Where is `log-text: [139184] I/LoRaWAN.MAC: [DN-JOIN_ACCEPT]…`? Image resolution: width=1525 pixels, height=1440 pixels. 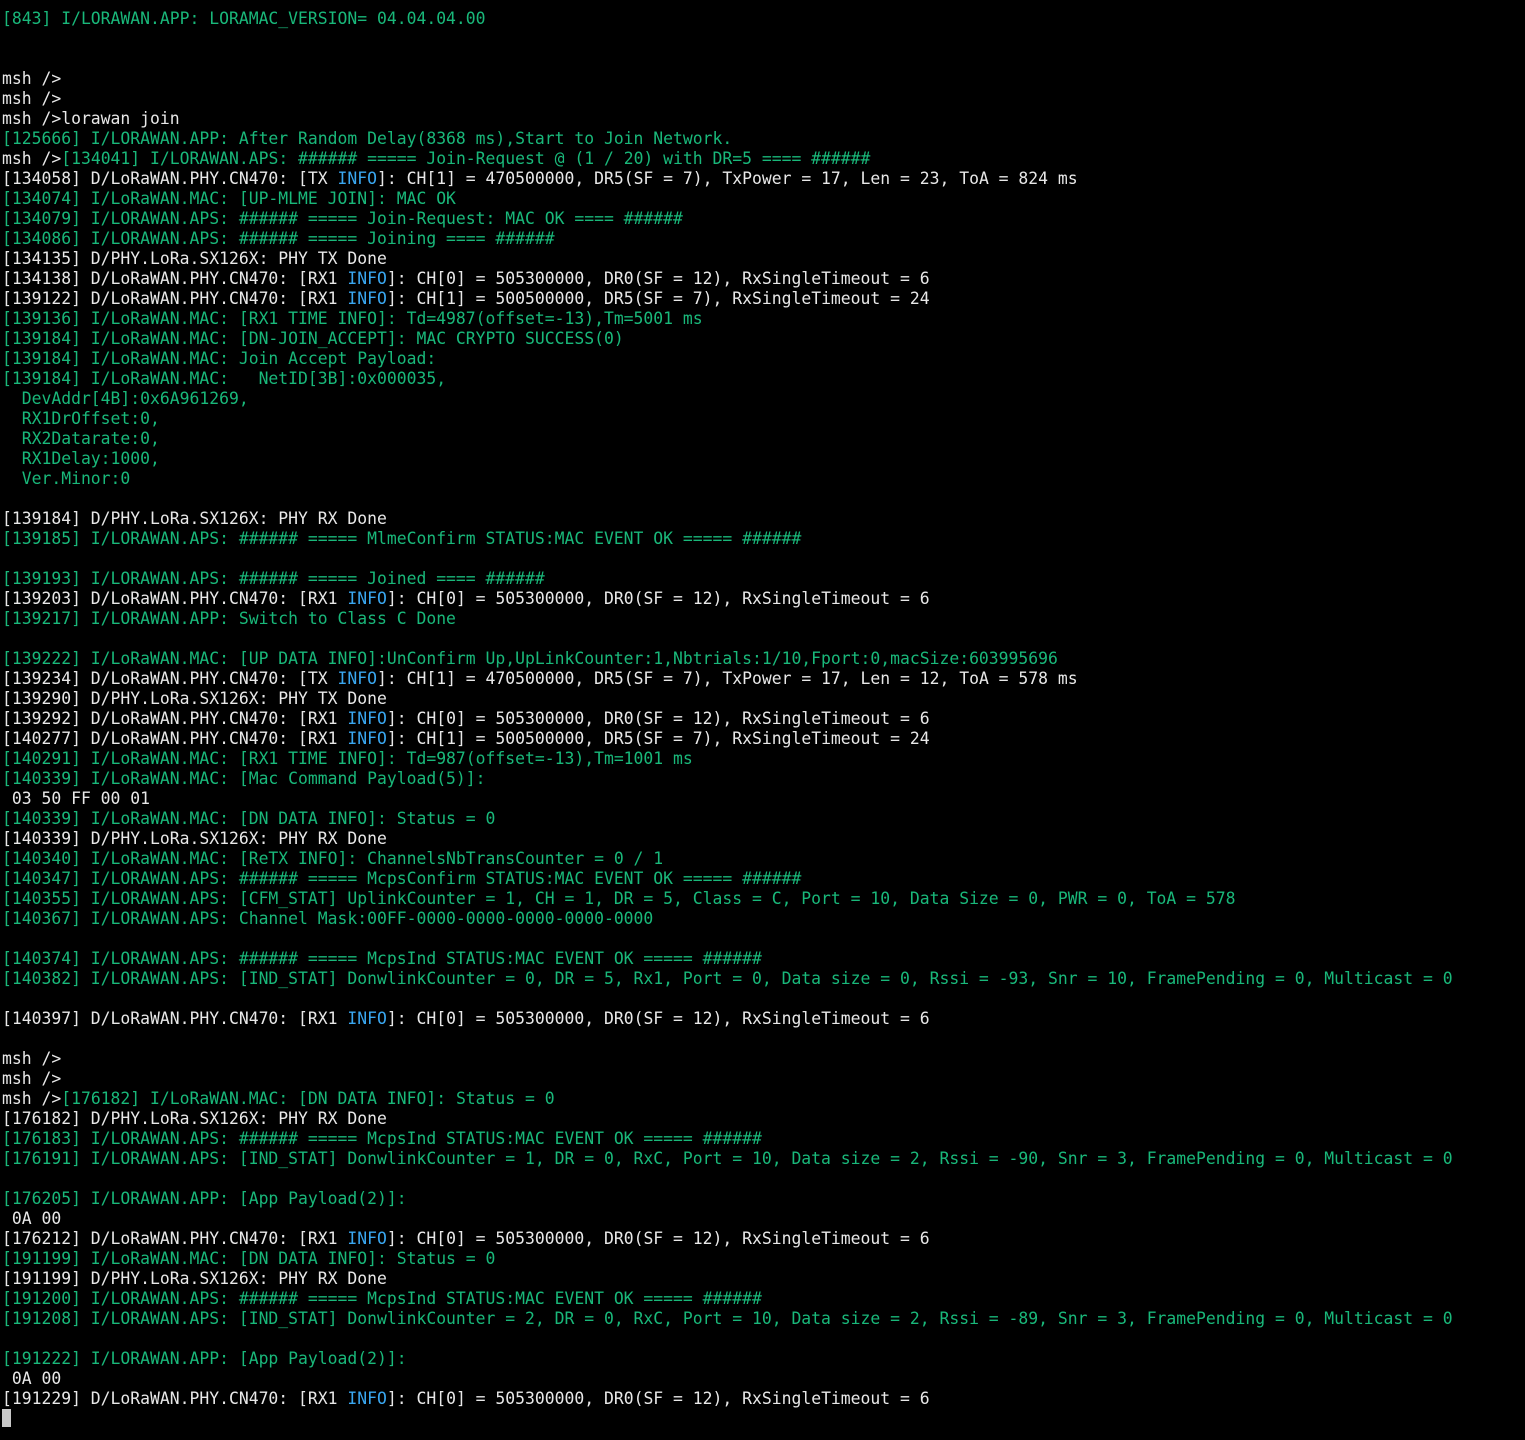
log-text: [139184] I/LoRaWAN.MAC: [DN-JOIN_ACCEPT]… is located at coordinates (313, 338).